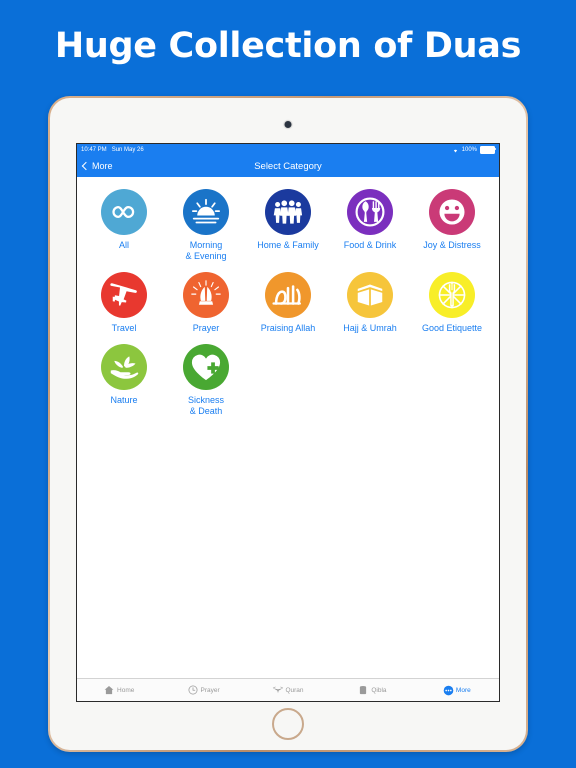 Image resolution: width=576 pixels, height=768 pixels. I want to click on category-item-food-drink: Food & Drink, so click(370, 223).